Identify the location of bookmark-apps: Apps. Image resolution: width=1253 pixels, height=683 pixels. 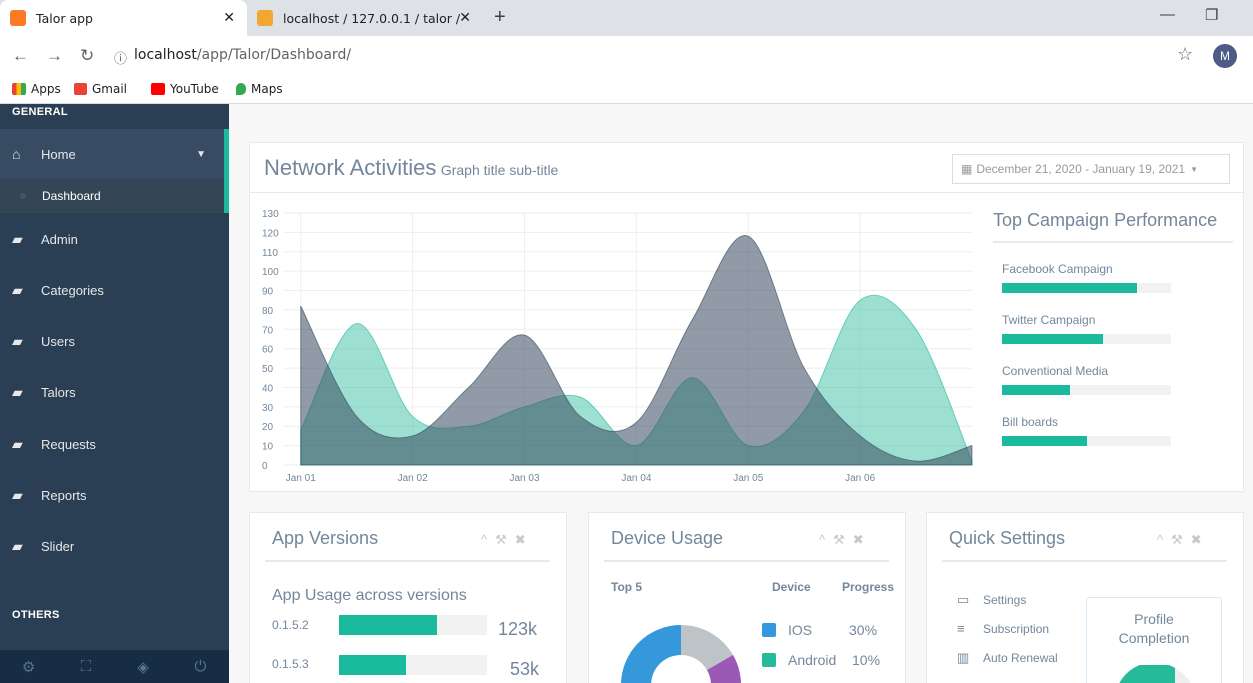
(36, 89).